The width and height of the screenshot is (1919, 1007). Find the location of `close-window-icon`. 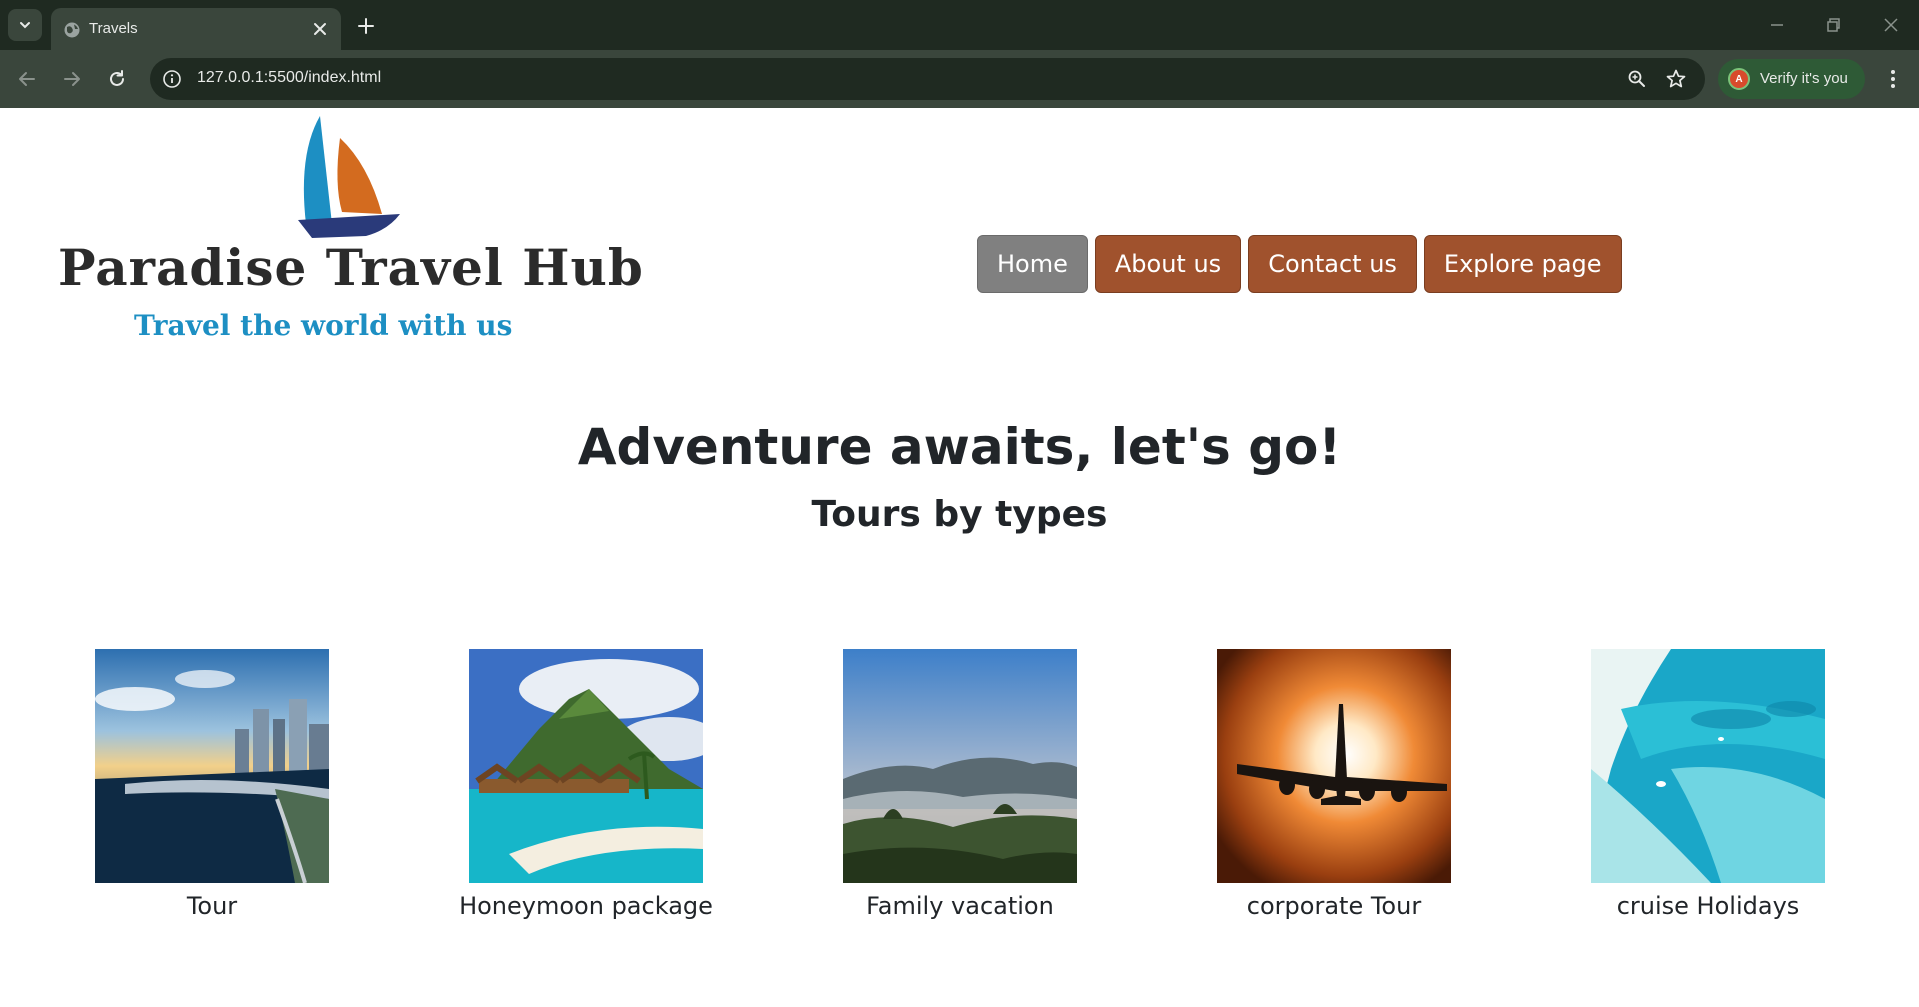

close-window-icon is located at coordinates (1891, 25).